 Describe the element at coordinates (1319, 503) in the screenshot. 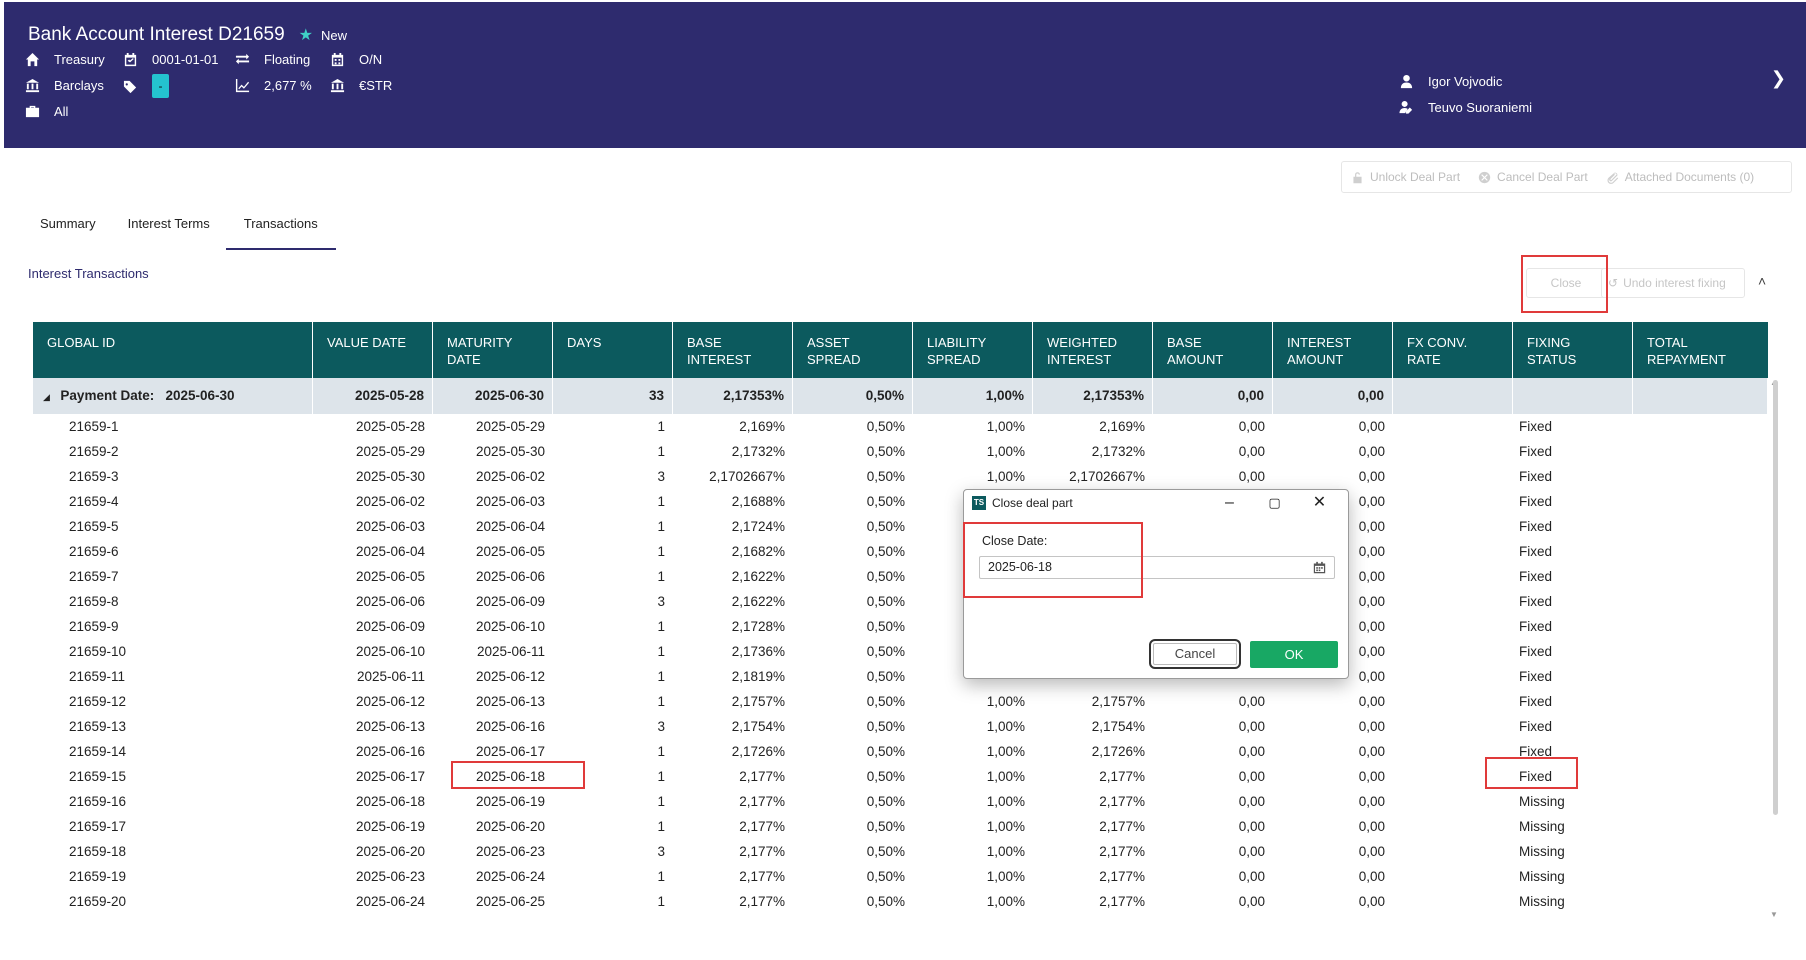

I see `close-icon: ✕` at that location.